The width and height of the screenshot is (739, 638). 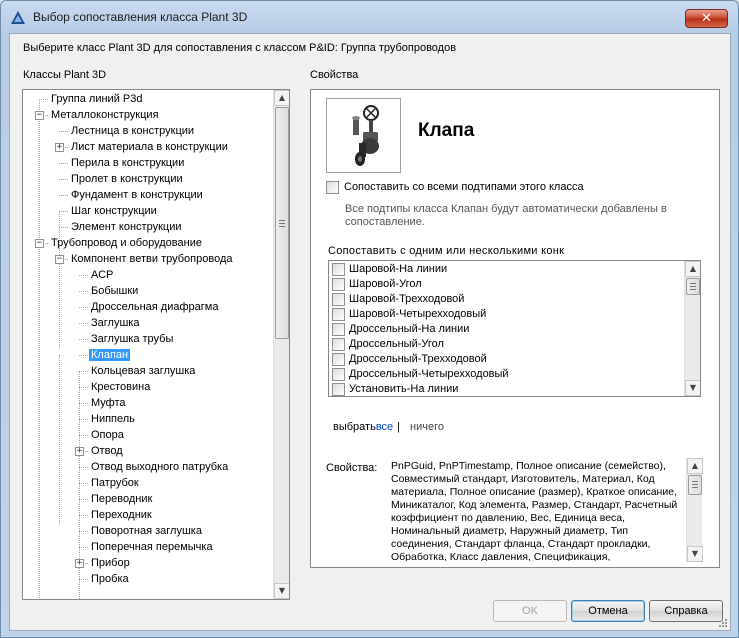 What do you see at coordinates (369, 17) in the screenshot?
I see `title-bar: Выбор сопоставления класса Plant 3D ✕` at bounding box center [369, 17].